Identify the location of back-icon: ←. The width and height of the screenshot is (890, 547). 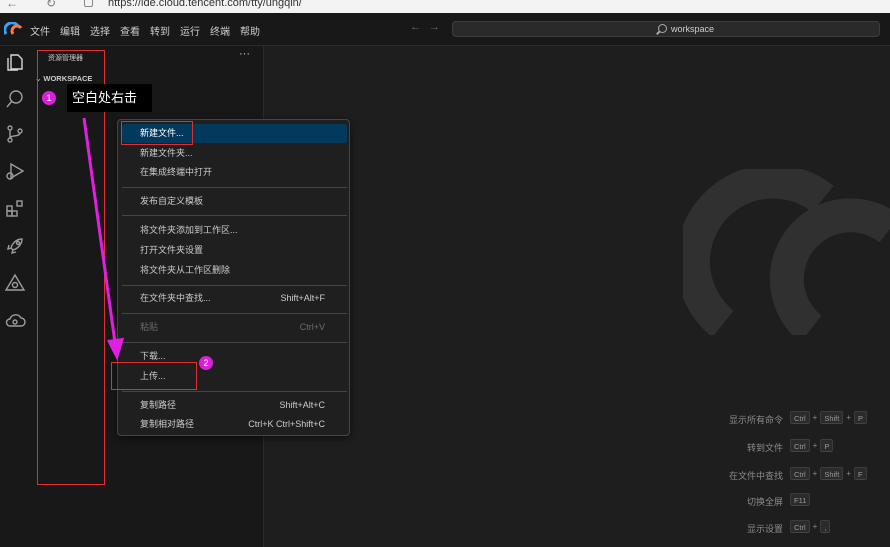
(12, 5).